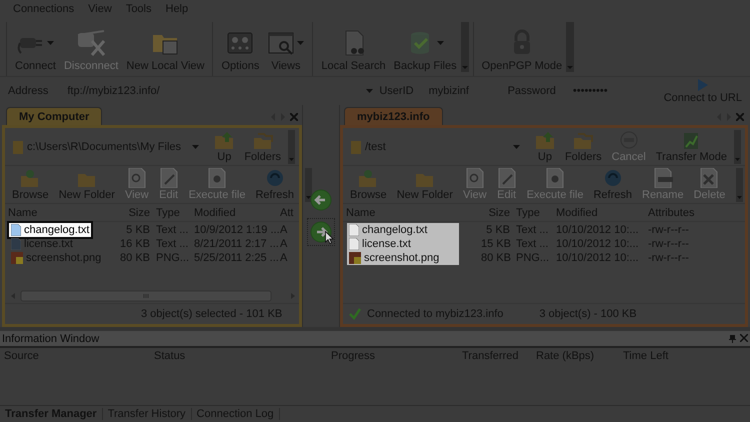  I want to click on delete-document-icon, so click(709, 178).